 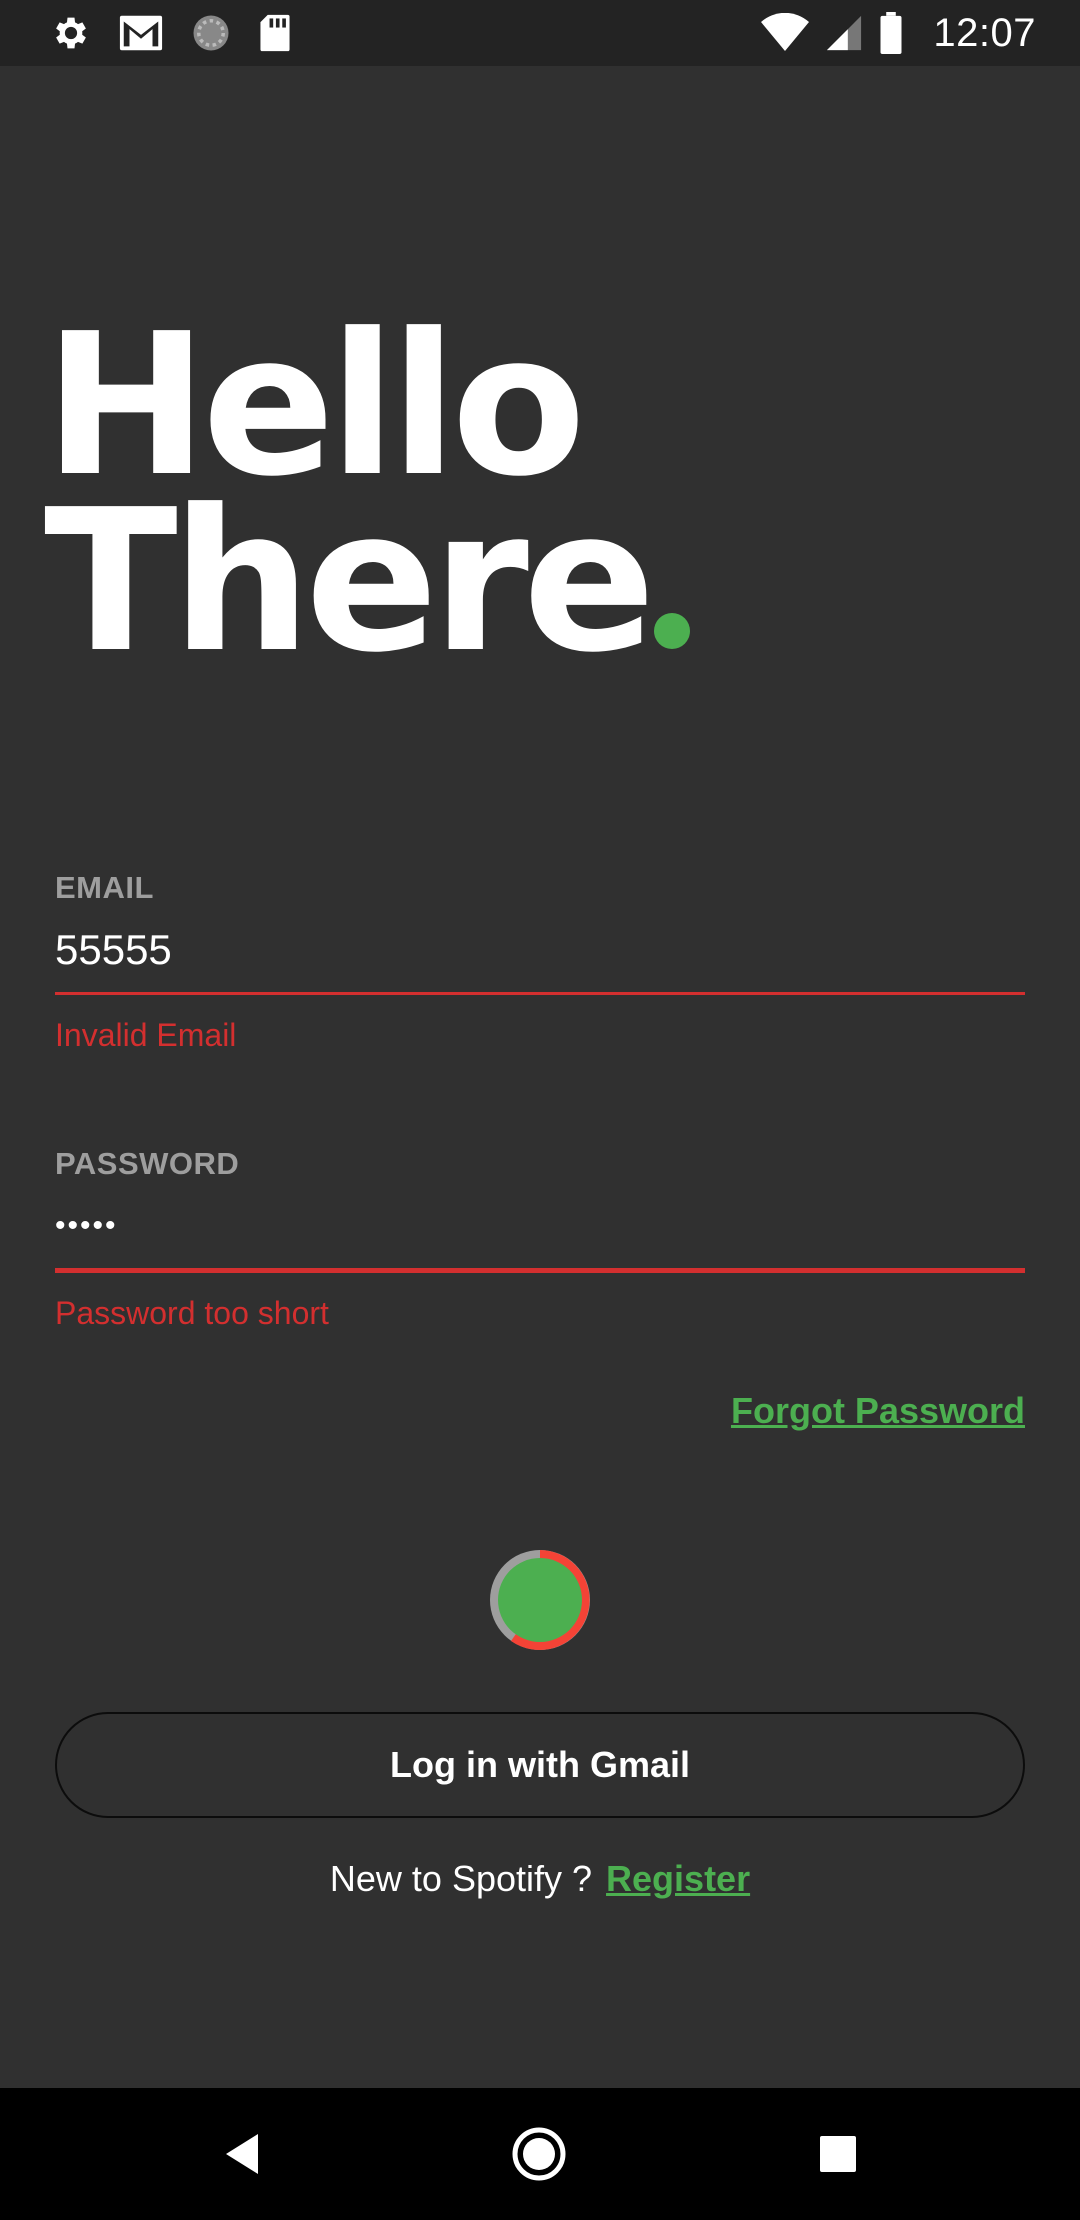 I want to click on password-field: PASSWORD ••••• Password too short, so click(x=540, y=1239).